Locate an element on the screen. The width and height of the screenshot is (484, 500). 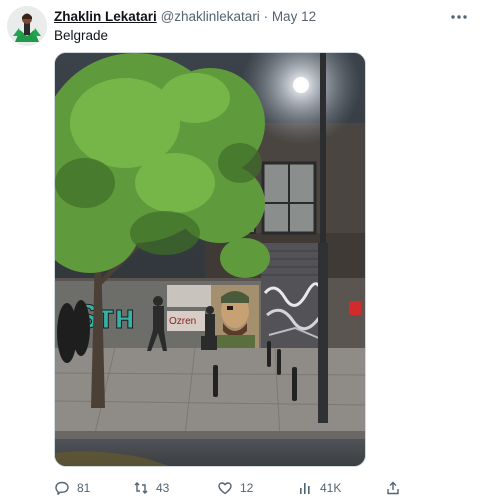
avatar-image is located at coordinates (27, 26).